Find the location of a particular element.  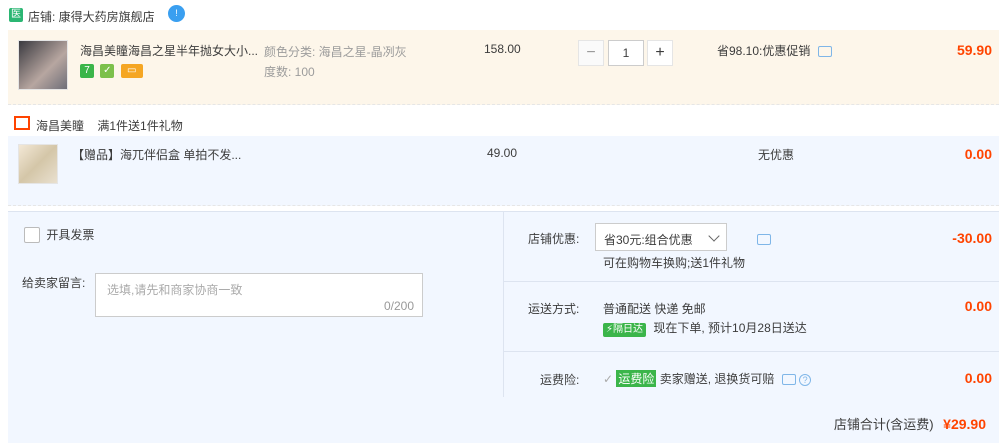

service-tags: 7 ✓ ▭ is located at coordinates (113, 70).